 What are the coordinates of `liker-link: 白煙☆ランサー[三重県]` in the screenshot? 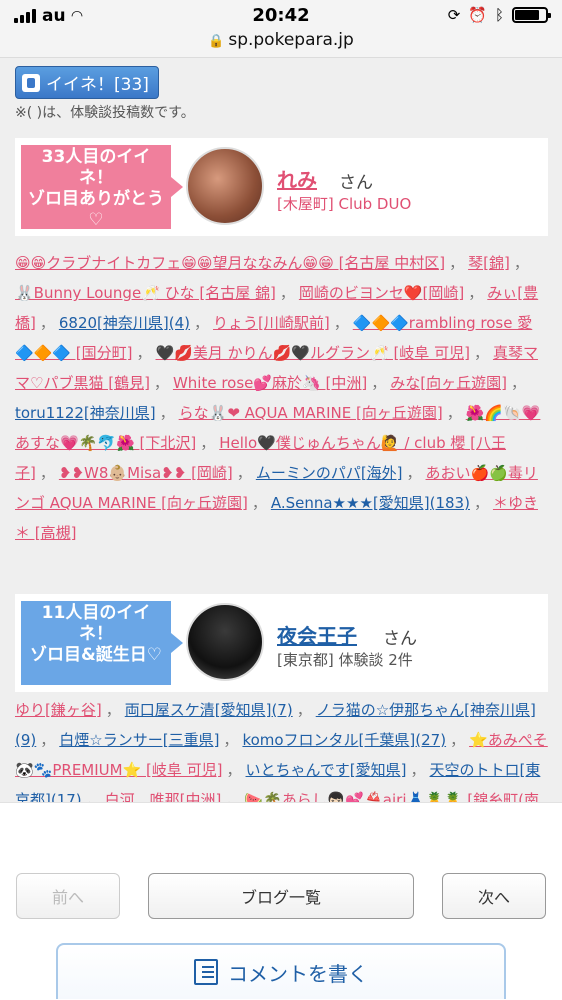 It's located at (139, 740).